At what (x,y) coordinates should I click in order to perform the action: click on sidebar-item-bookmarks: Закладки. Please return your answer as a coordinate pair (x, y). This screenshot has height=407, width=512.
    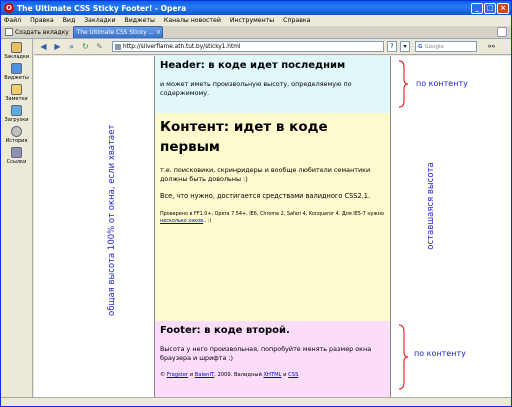
    Looking at the image, I should click on (16, 51).